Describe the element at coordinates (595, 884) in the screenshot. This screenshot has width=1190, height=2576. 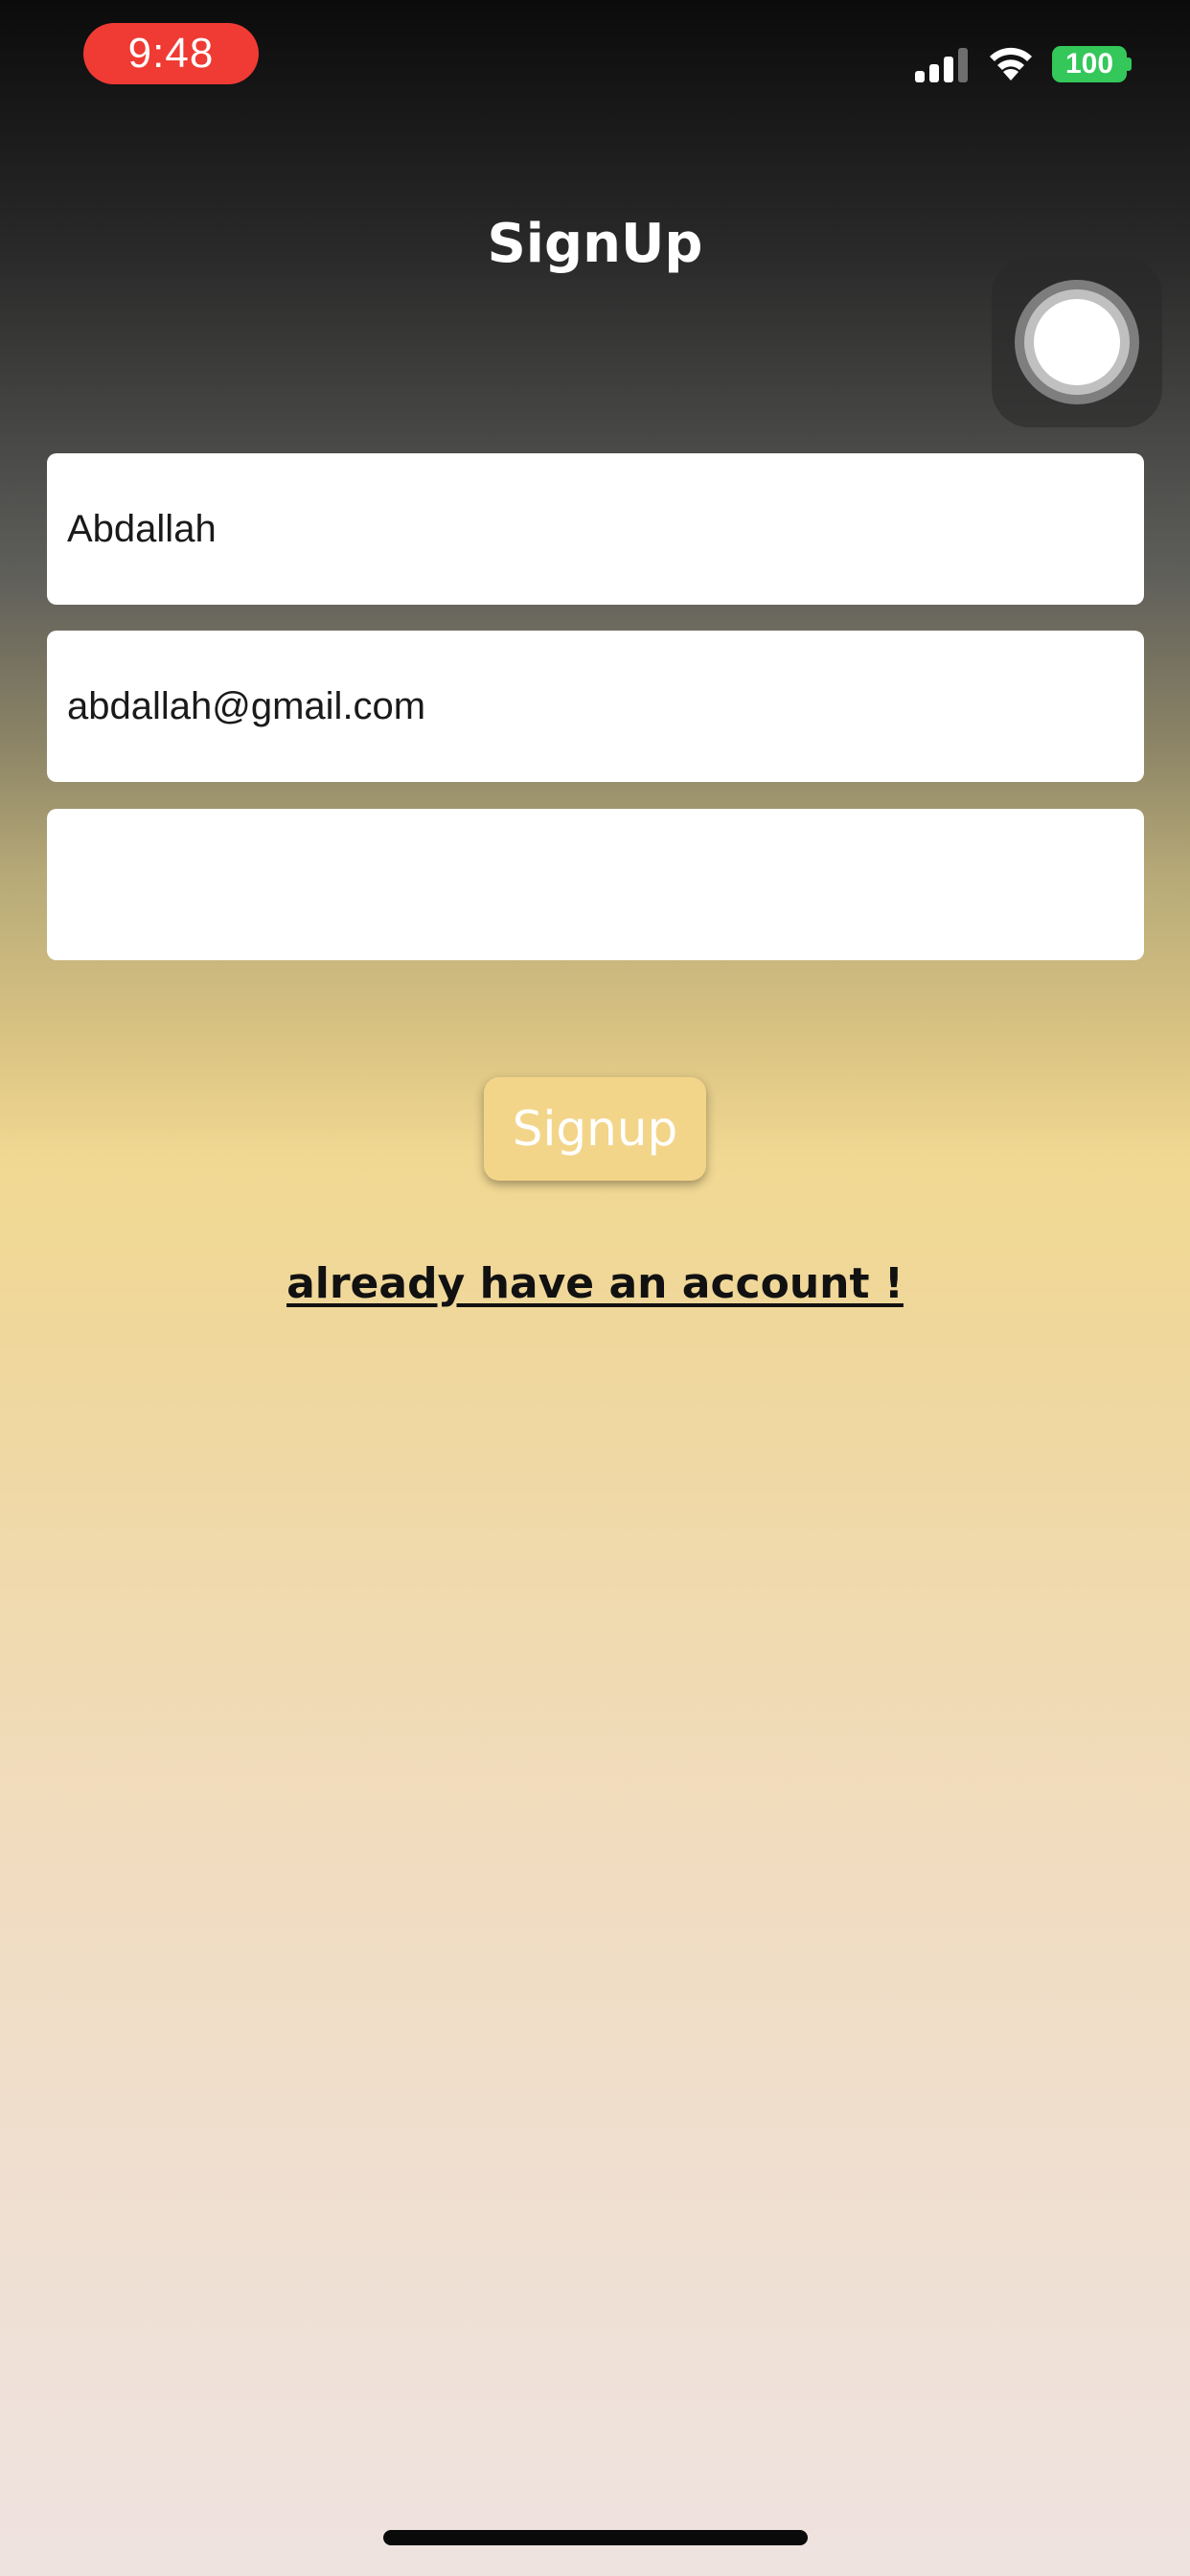
I see `password-field` at that location.